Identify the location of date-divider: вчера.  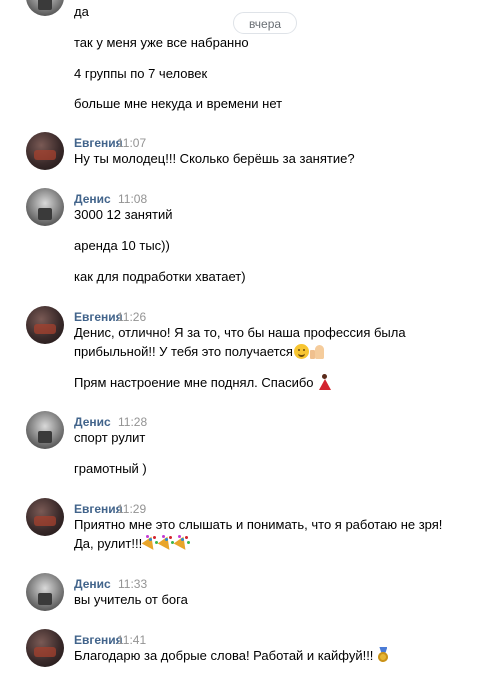
(265, 23).